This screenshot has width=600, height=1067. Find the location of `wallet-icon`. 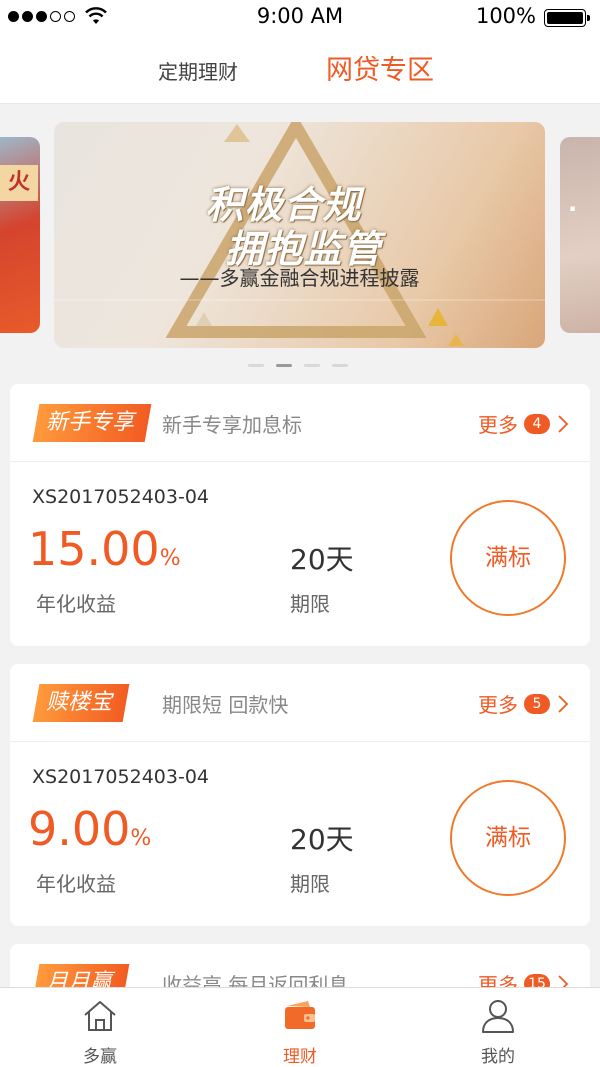

wallet-icon is located at coordinates (300, 1015).